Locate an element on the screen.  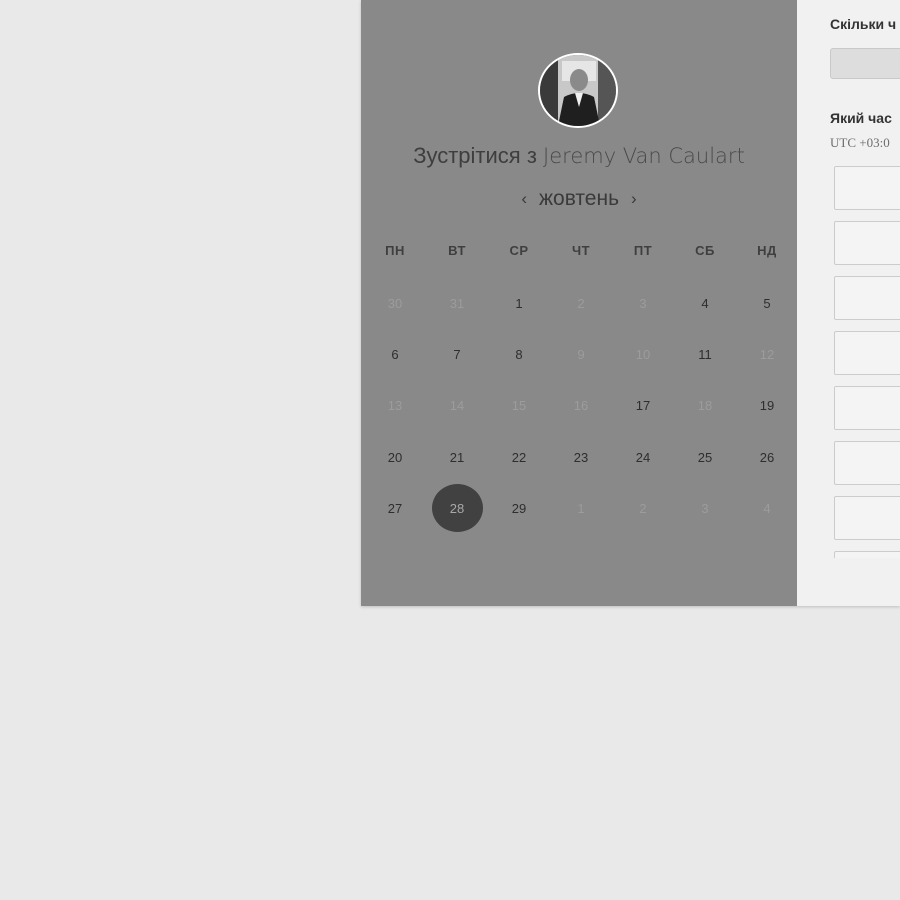
calendar-day: 14 is located at coordinates (457, 405).